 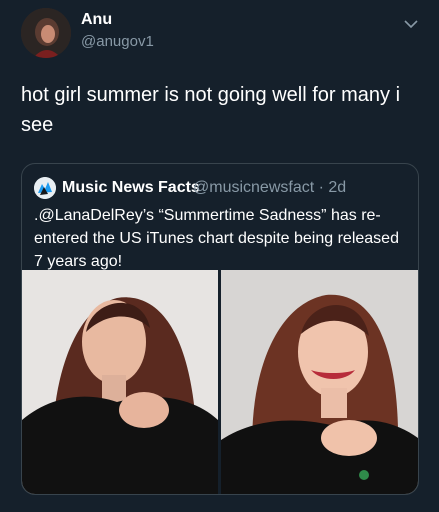 I want to click on quoted-author-handle: @musicnewsfact, so click(x=253, y=187).